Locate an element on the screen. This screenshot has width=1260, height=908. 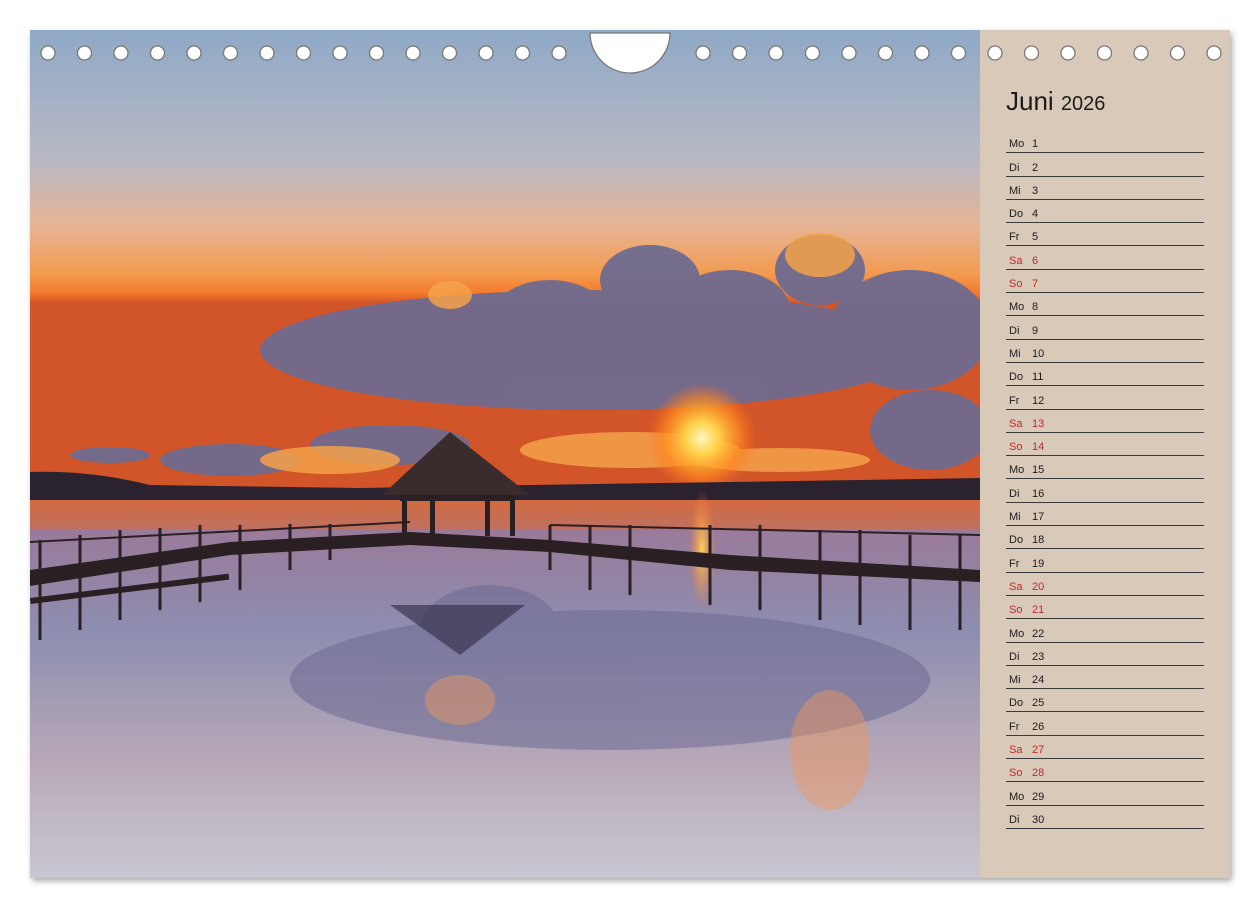
month-name: Juni is located at coordinates (1030, 101).